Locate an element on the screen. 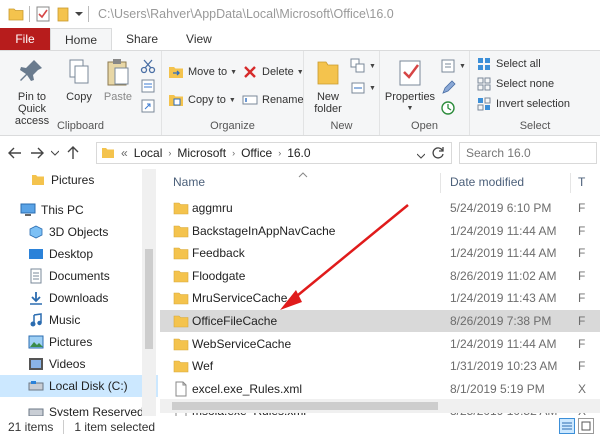 This screenshot has height=437, width=600. copy-to-label: Copy to is located at coordinates (207, 100).